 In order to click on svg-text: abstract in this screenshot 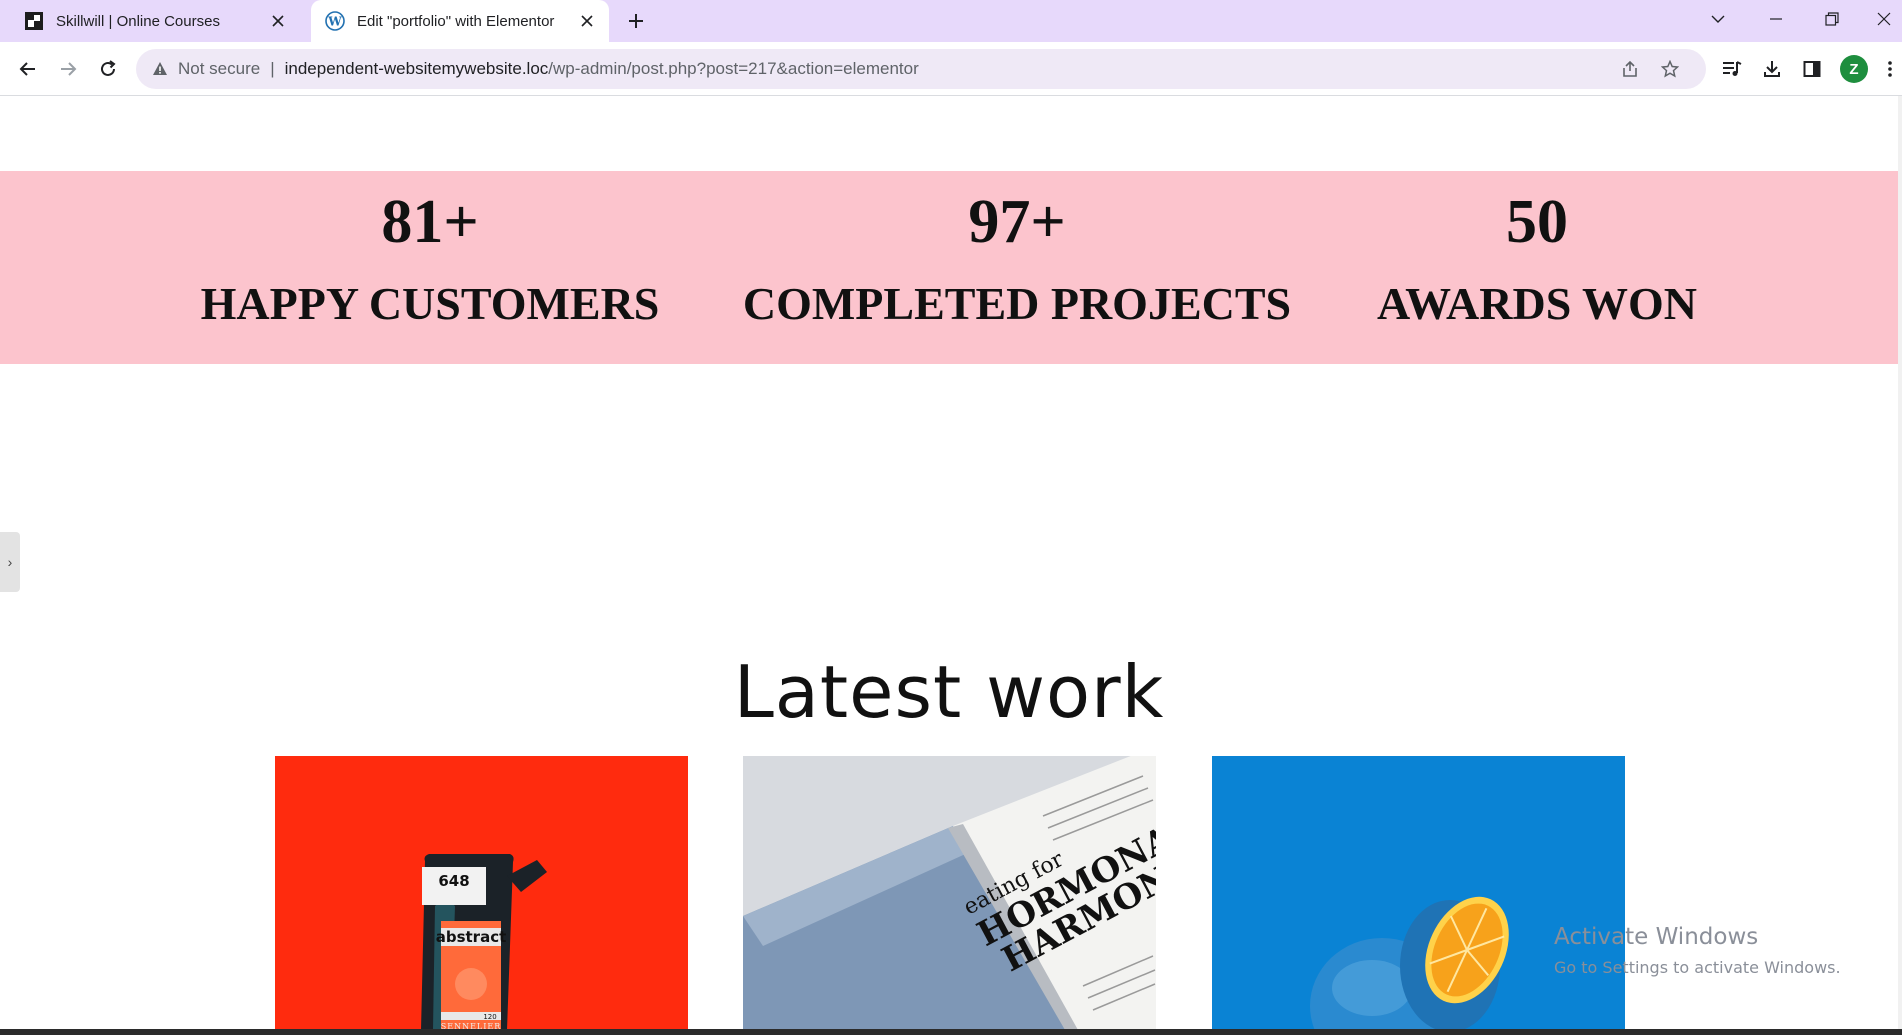, I will do `click(471, 937)`.